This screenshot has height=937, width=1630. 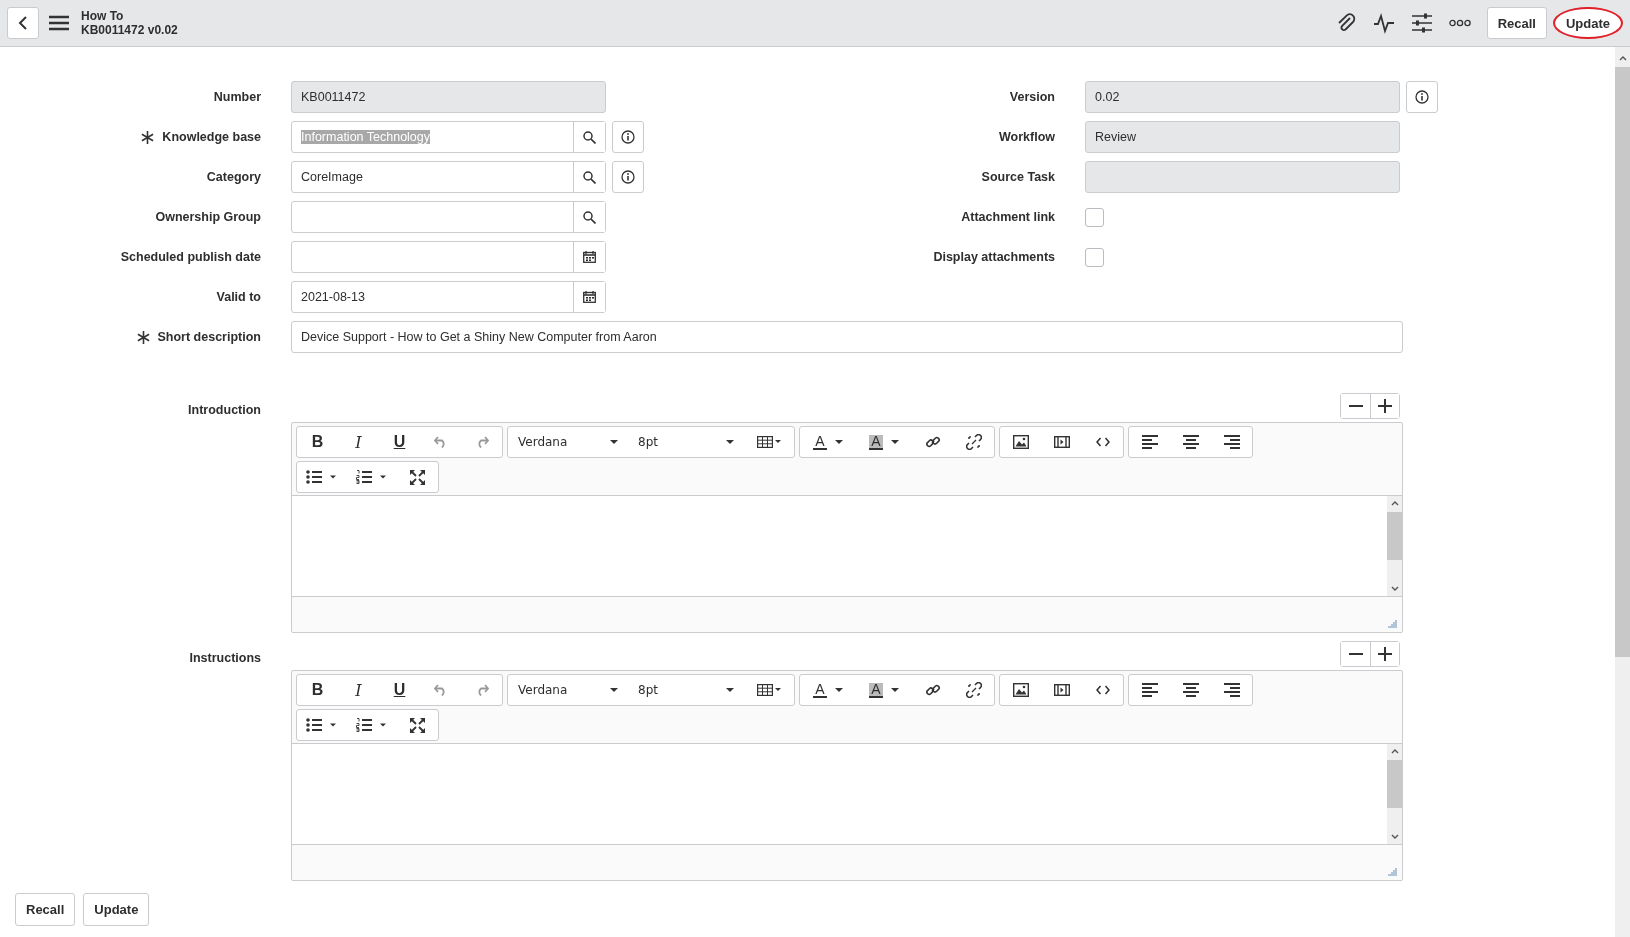 I want to click on chevron-left-icon, so click(x=23, y=23).